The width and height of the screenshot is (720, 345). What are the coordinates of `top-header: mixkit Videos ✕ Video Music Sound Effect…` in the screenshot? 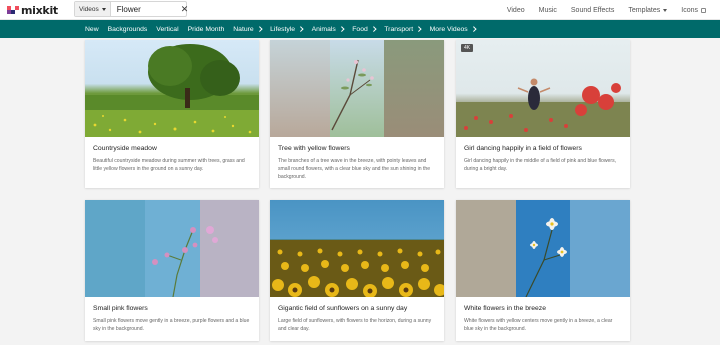 It's located at (360, 10).